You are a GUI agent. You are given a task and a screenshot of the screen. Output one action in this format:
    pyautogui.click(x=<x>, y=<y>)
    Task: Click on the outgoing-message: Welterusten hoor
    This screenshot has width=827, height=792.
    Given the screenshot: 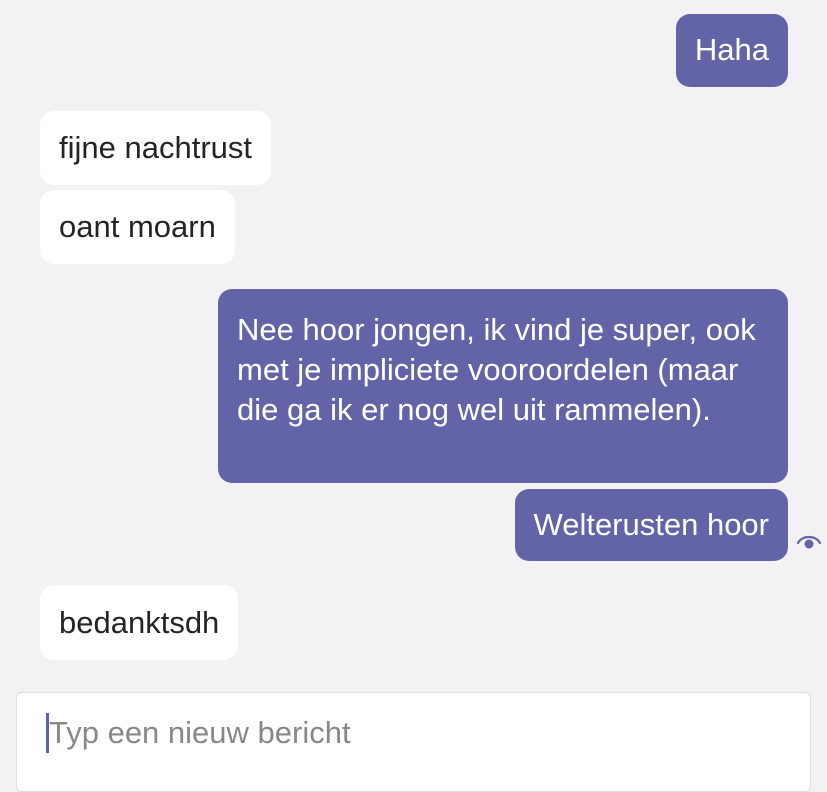 What is the action you would take?
    pyautogui.click(x=651, y=525)
    